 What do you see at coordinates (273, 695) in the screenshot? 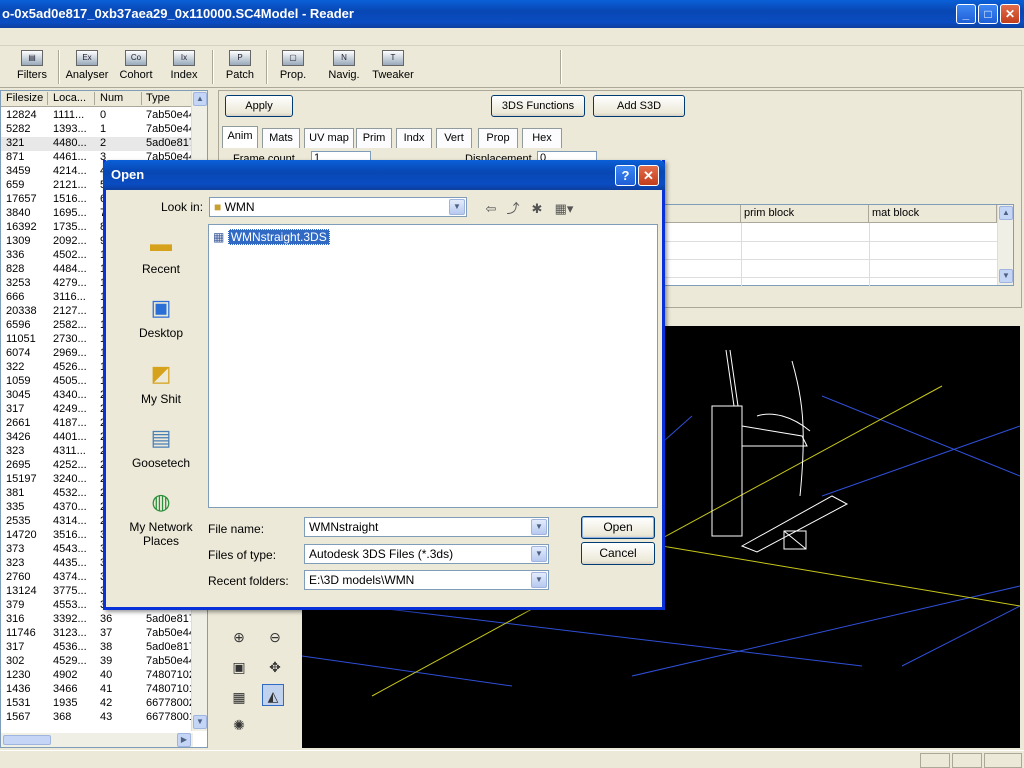
I see `wireframe-mode-icon: ◭` at bounding box center [273, 695].